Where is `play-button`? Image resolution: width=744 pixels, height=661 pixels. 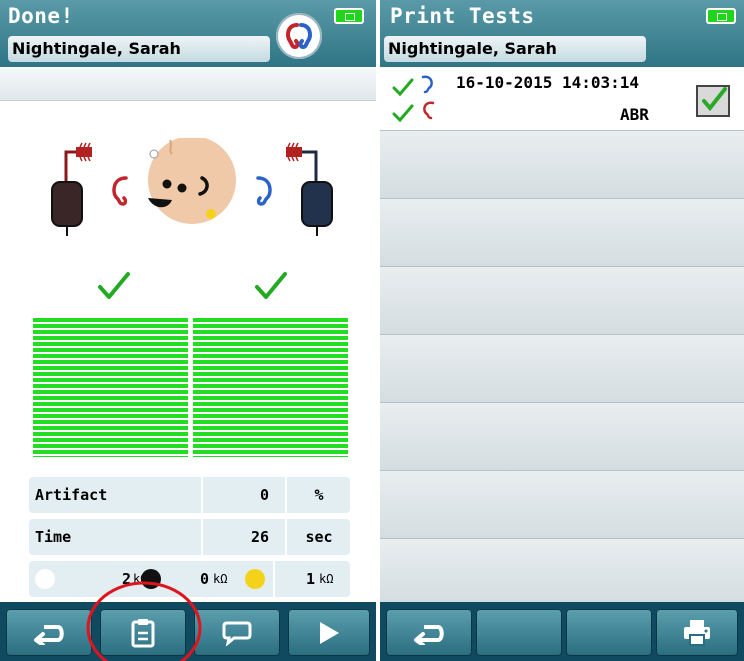 play-button is located at coordinates (329, 632).